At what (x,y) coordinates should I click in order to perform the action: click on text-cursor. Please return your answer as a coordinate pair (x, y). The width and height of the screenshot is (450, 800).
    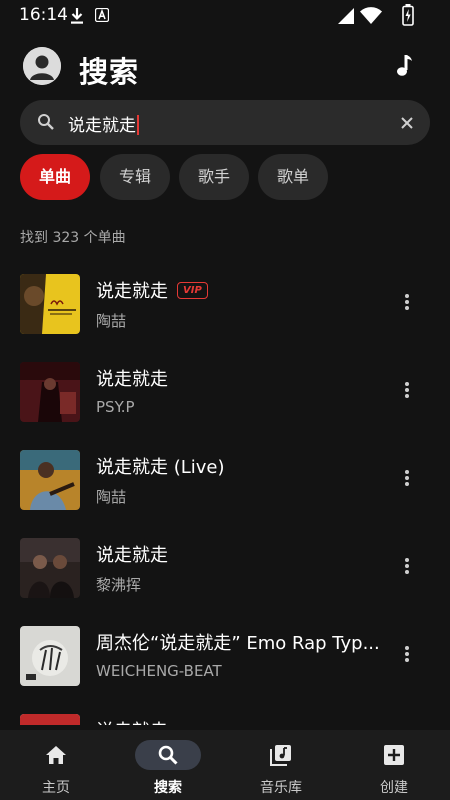
    Looking at the image, I should click on (138, 125).